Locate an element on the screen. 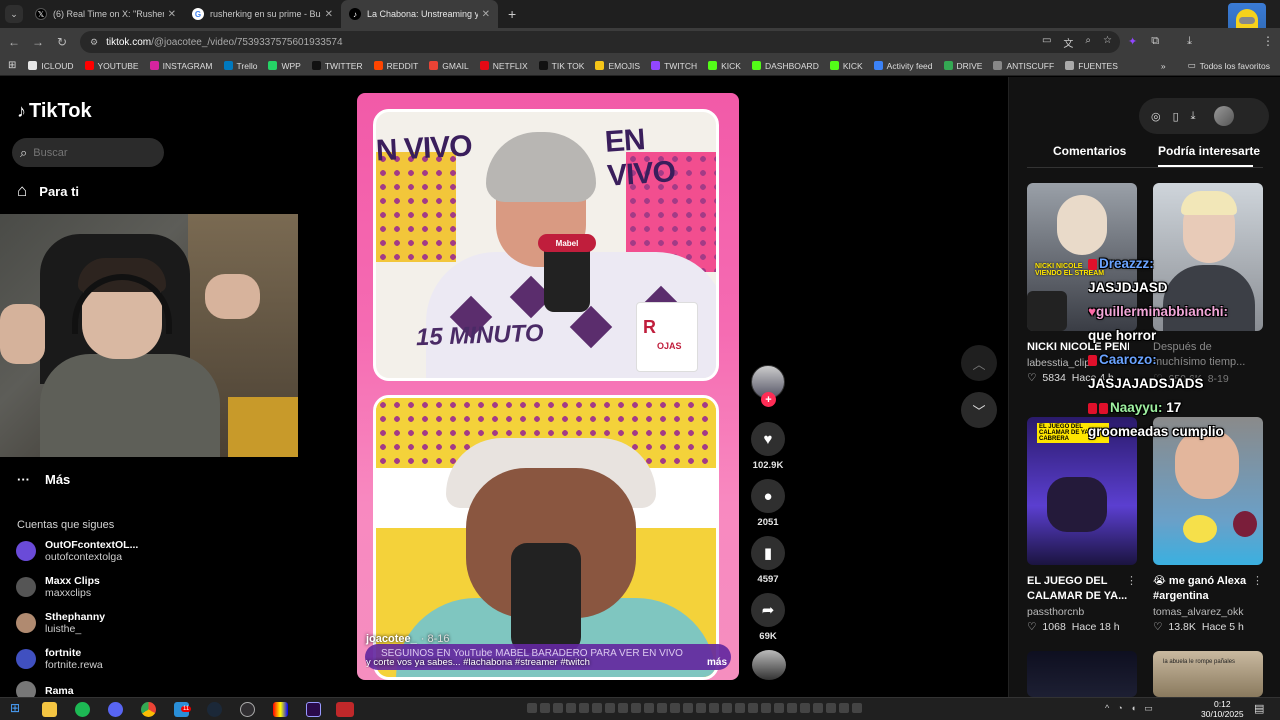  recommended-video-card: la abuela le rompe pañales is located at coordinates (1208, 674).